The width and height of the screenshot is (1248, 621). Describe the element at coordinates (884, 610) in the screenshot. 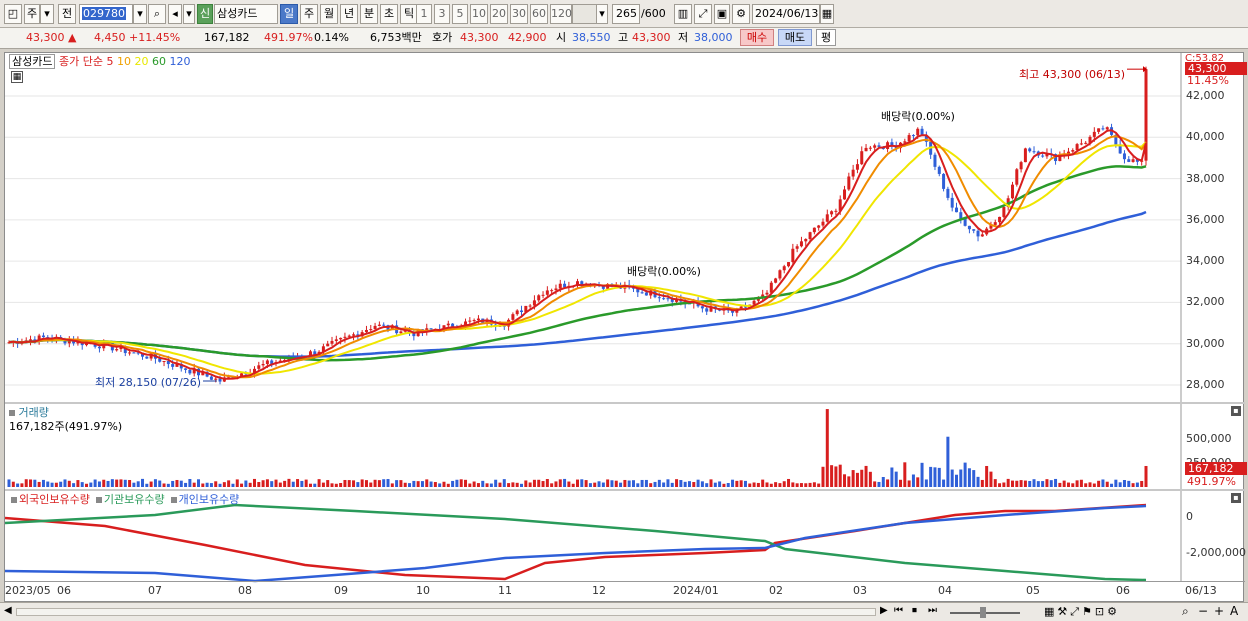

I see `scroll-right-icon: ▶` at that location.